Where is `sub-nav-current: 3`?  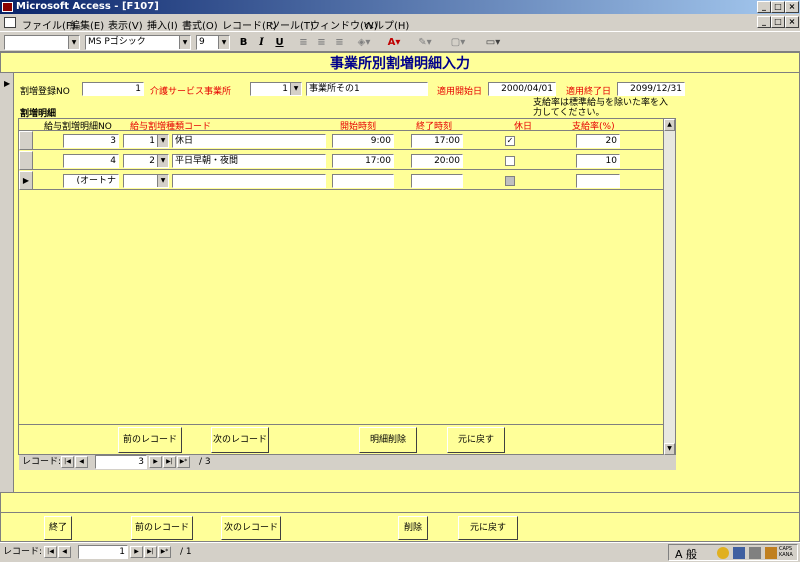 sub-nav-current: 3 is located at coordinates (121, 462).